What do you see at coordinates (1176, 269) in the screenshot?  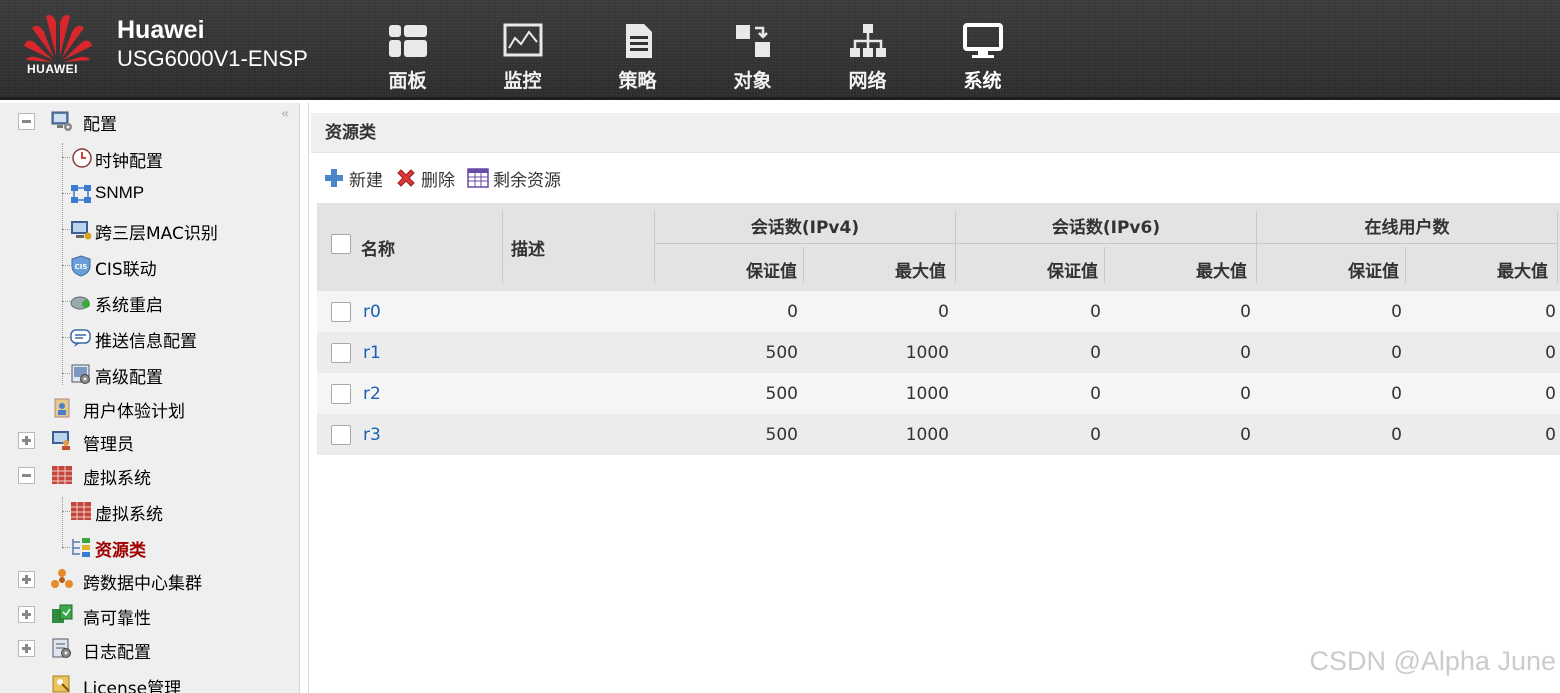 I see `col-header-ipv6-max: 最大值` at bounding box center [1176, 269].